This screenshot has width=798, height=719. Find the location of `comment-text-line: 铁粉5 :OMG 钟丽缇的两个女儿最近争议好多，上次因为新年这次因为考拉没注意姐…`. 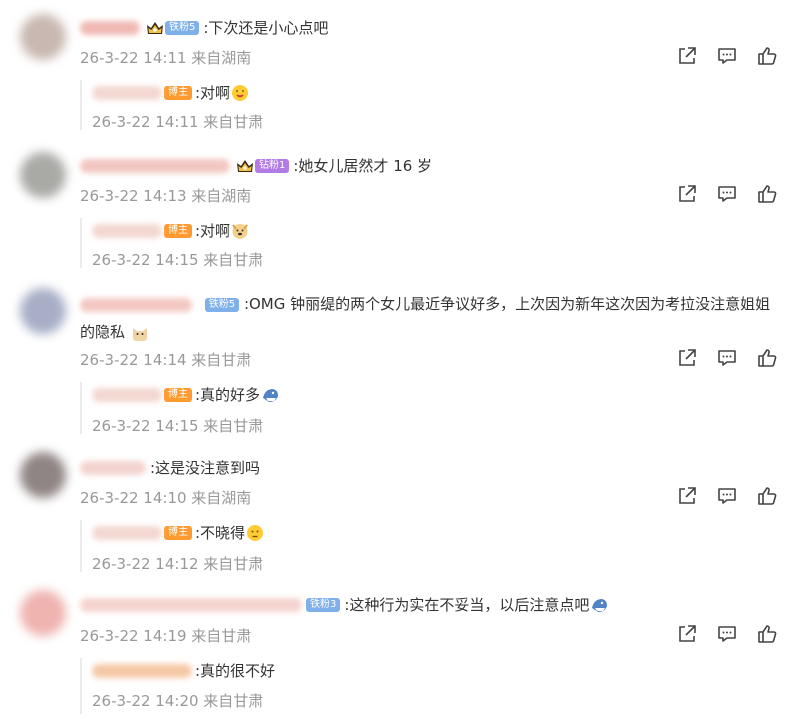

comment-text-line: 铁粉5 :OMG 钟丽缇的两个女儿最近争议好多，上次因为新年这次因为考拉没注意姐… is located at coordinates (430, 318).